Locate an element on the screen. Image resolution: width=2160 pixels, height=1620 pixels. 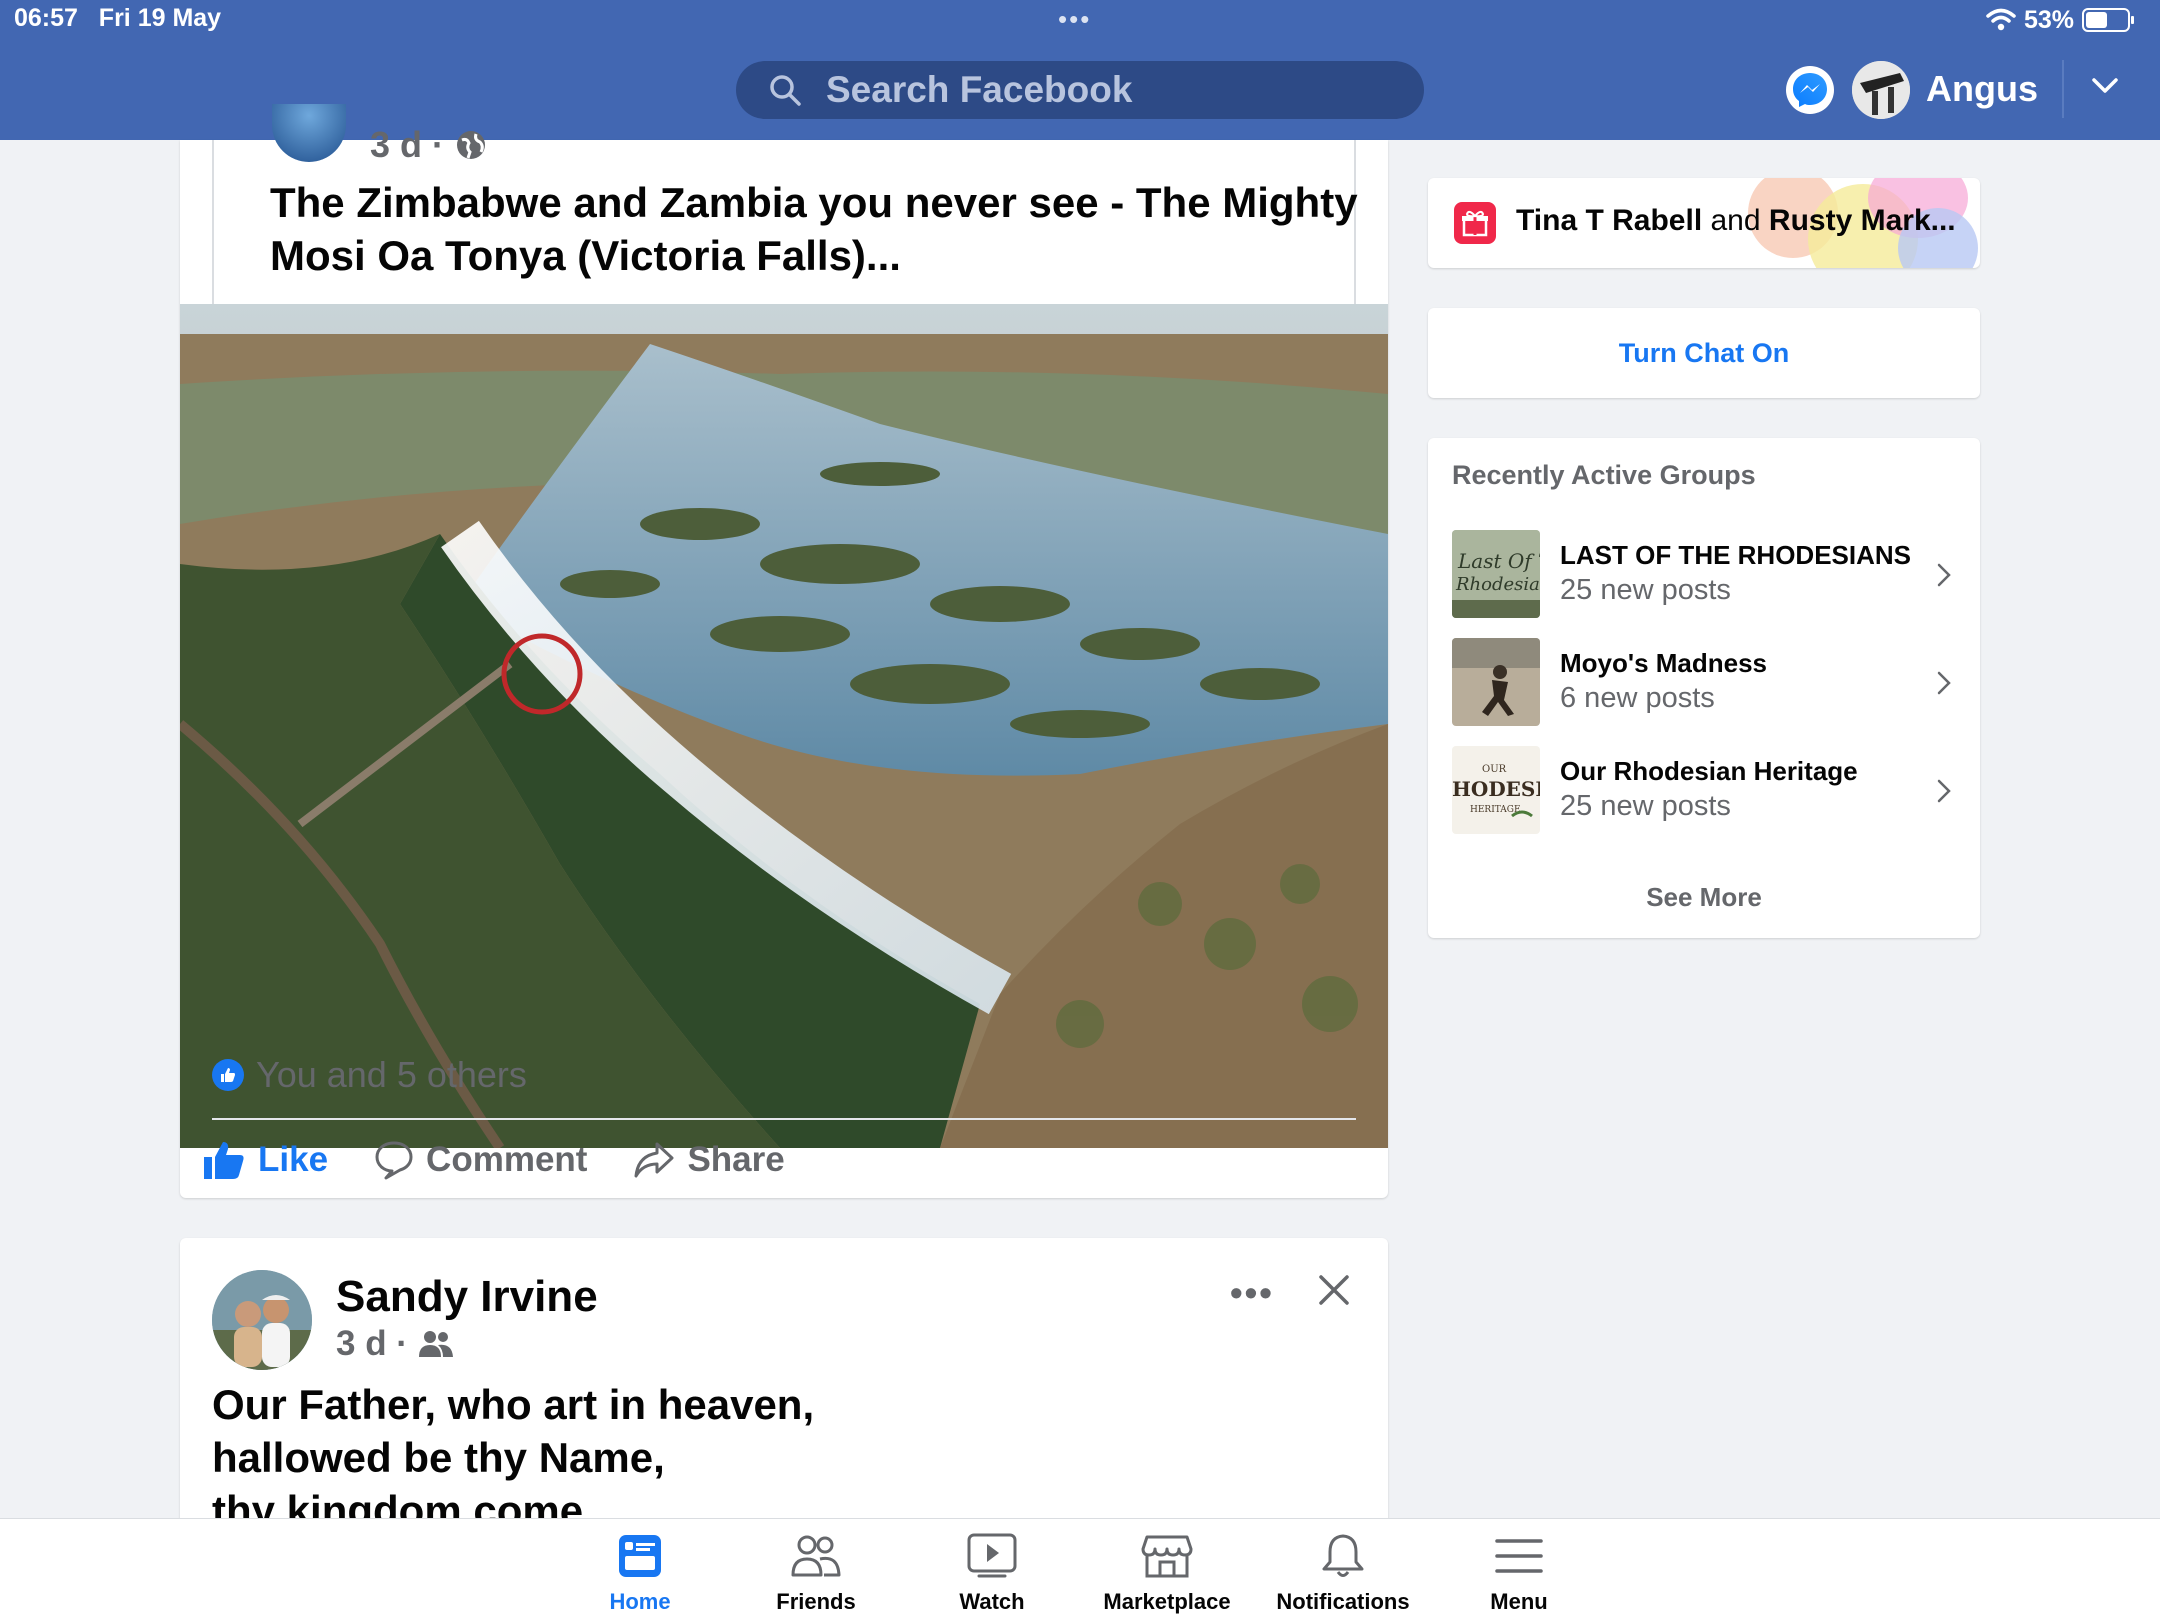
birthday-joiner: and is located at coordinates (1735, 220).